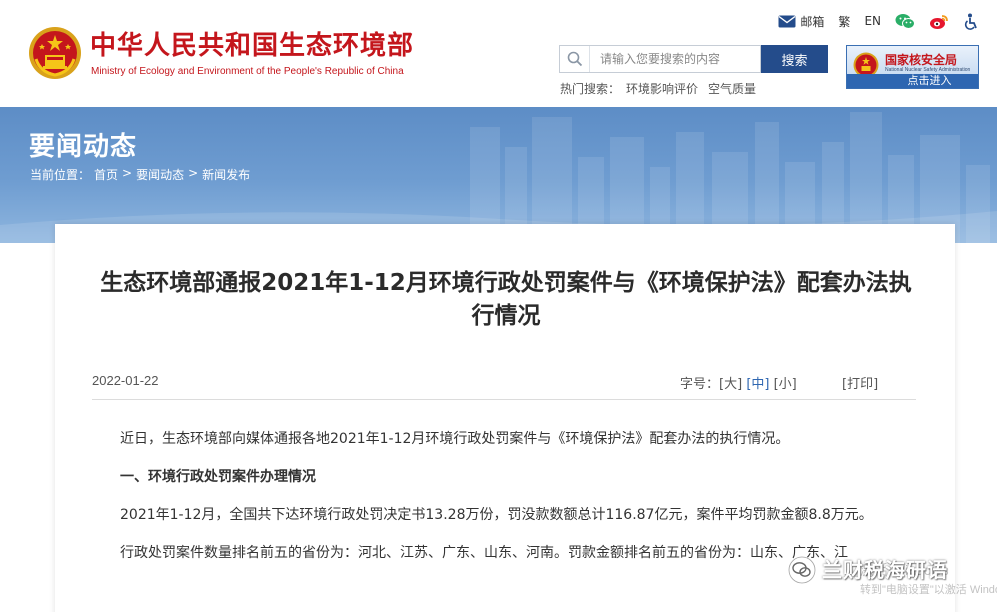  Describe the element at coordinates (590, 89) in the screenshot. I see `hot-search-label: 热门搜索：` at that location.